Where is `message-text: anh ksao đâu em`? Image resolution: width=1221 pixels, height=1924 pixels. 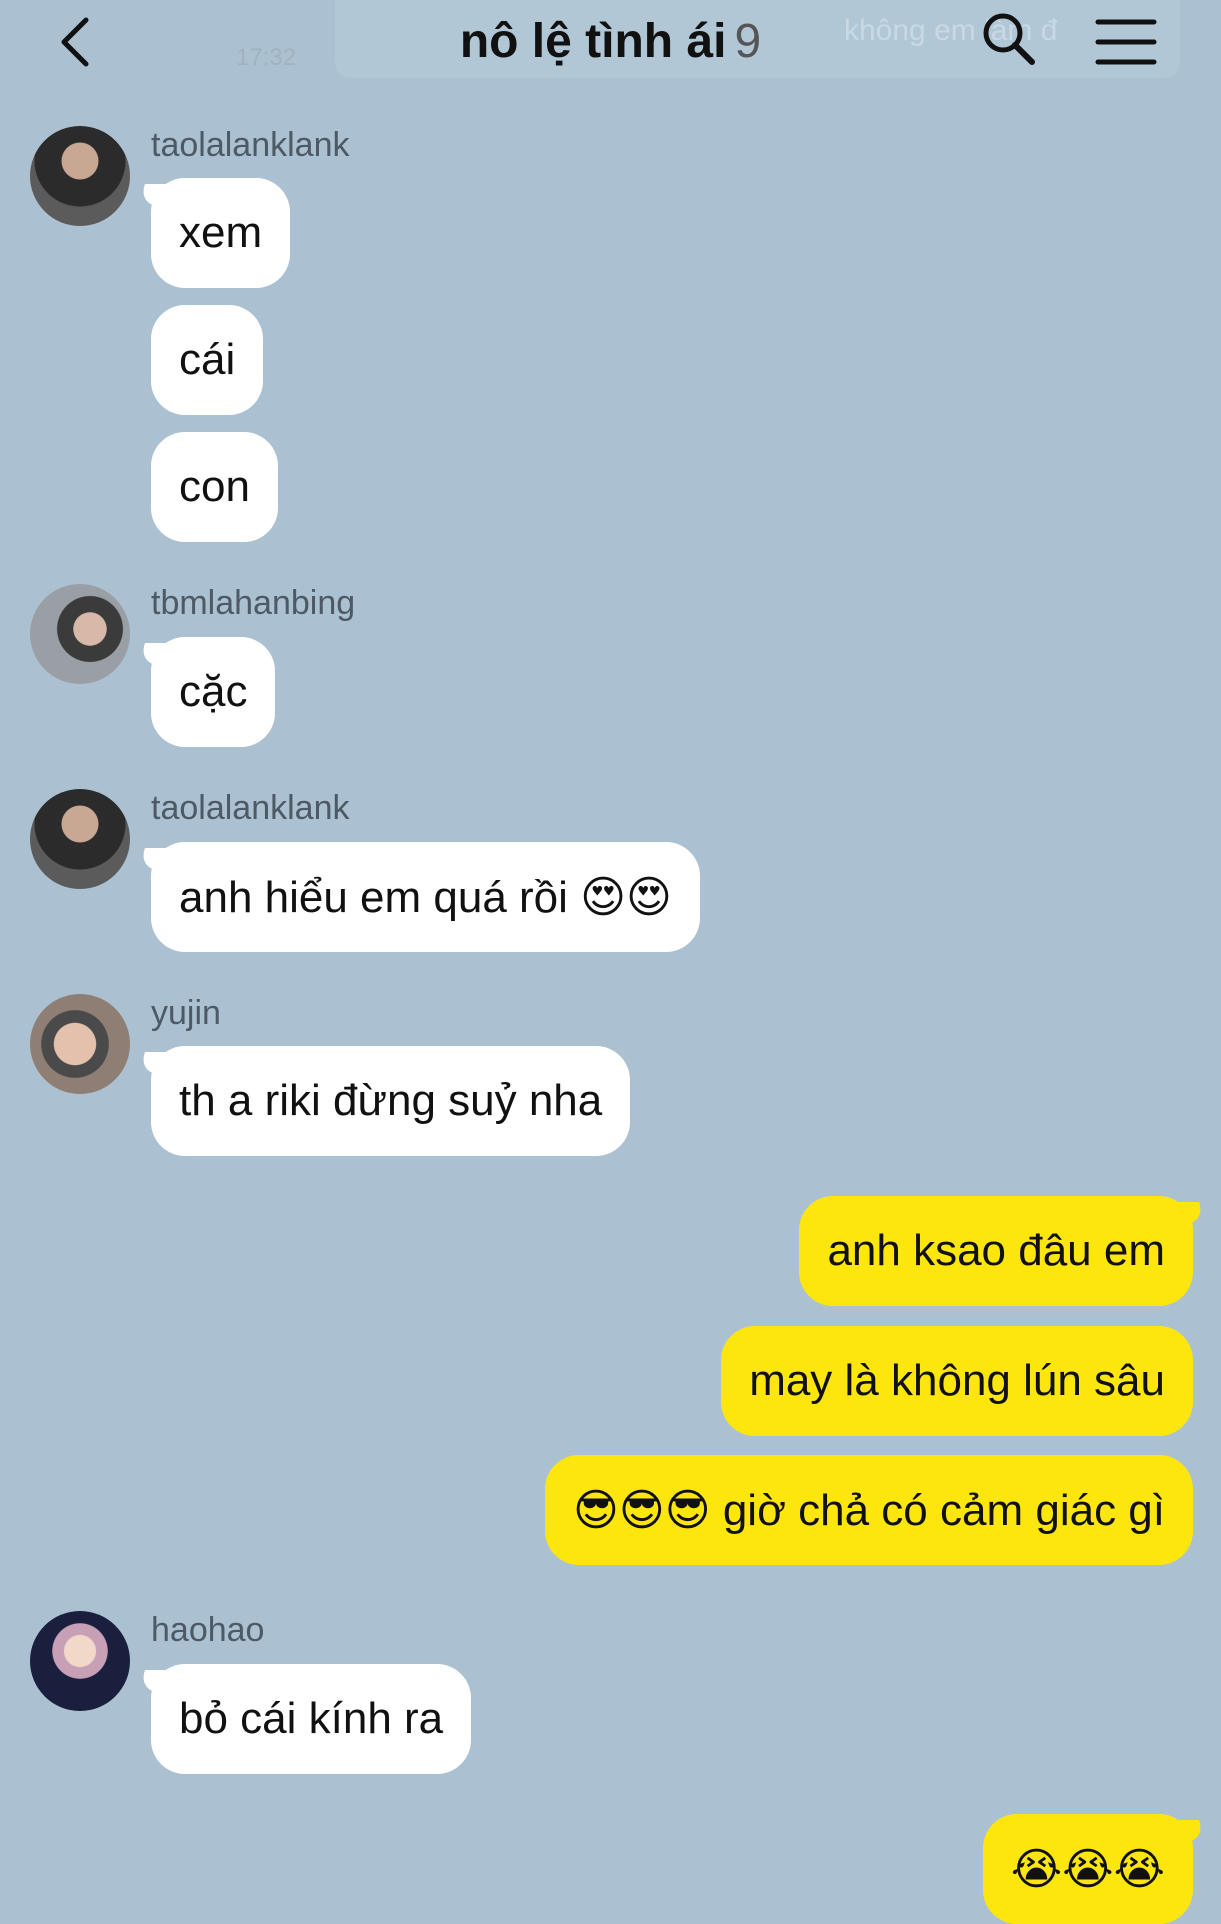
message-text: anh ksao đâu em is located at coordinates (996, 1250).